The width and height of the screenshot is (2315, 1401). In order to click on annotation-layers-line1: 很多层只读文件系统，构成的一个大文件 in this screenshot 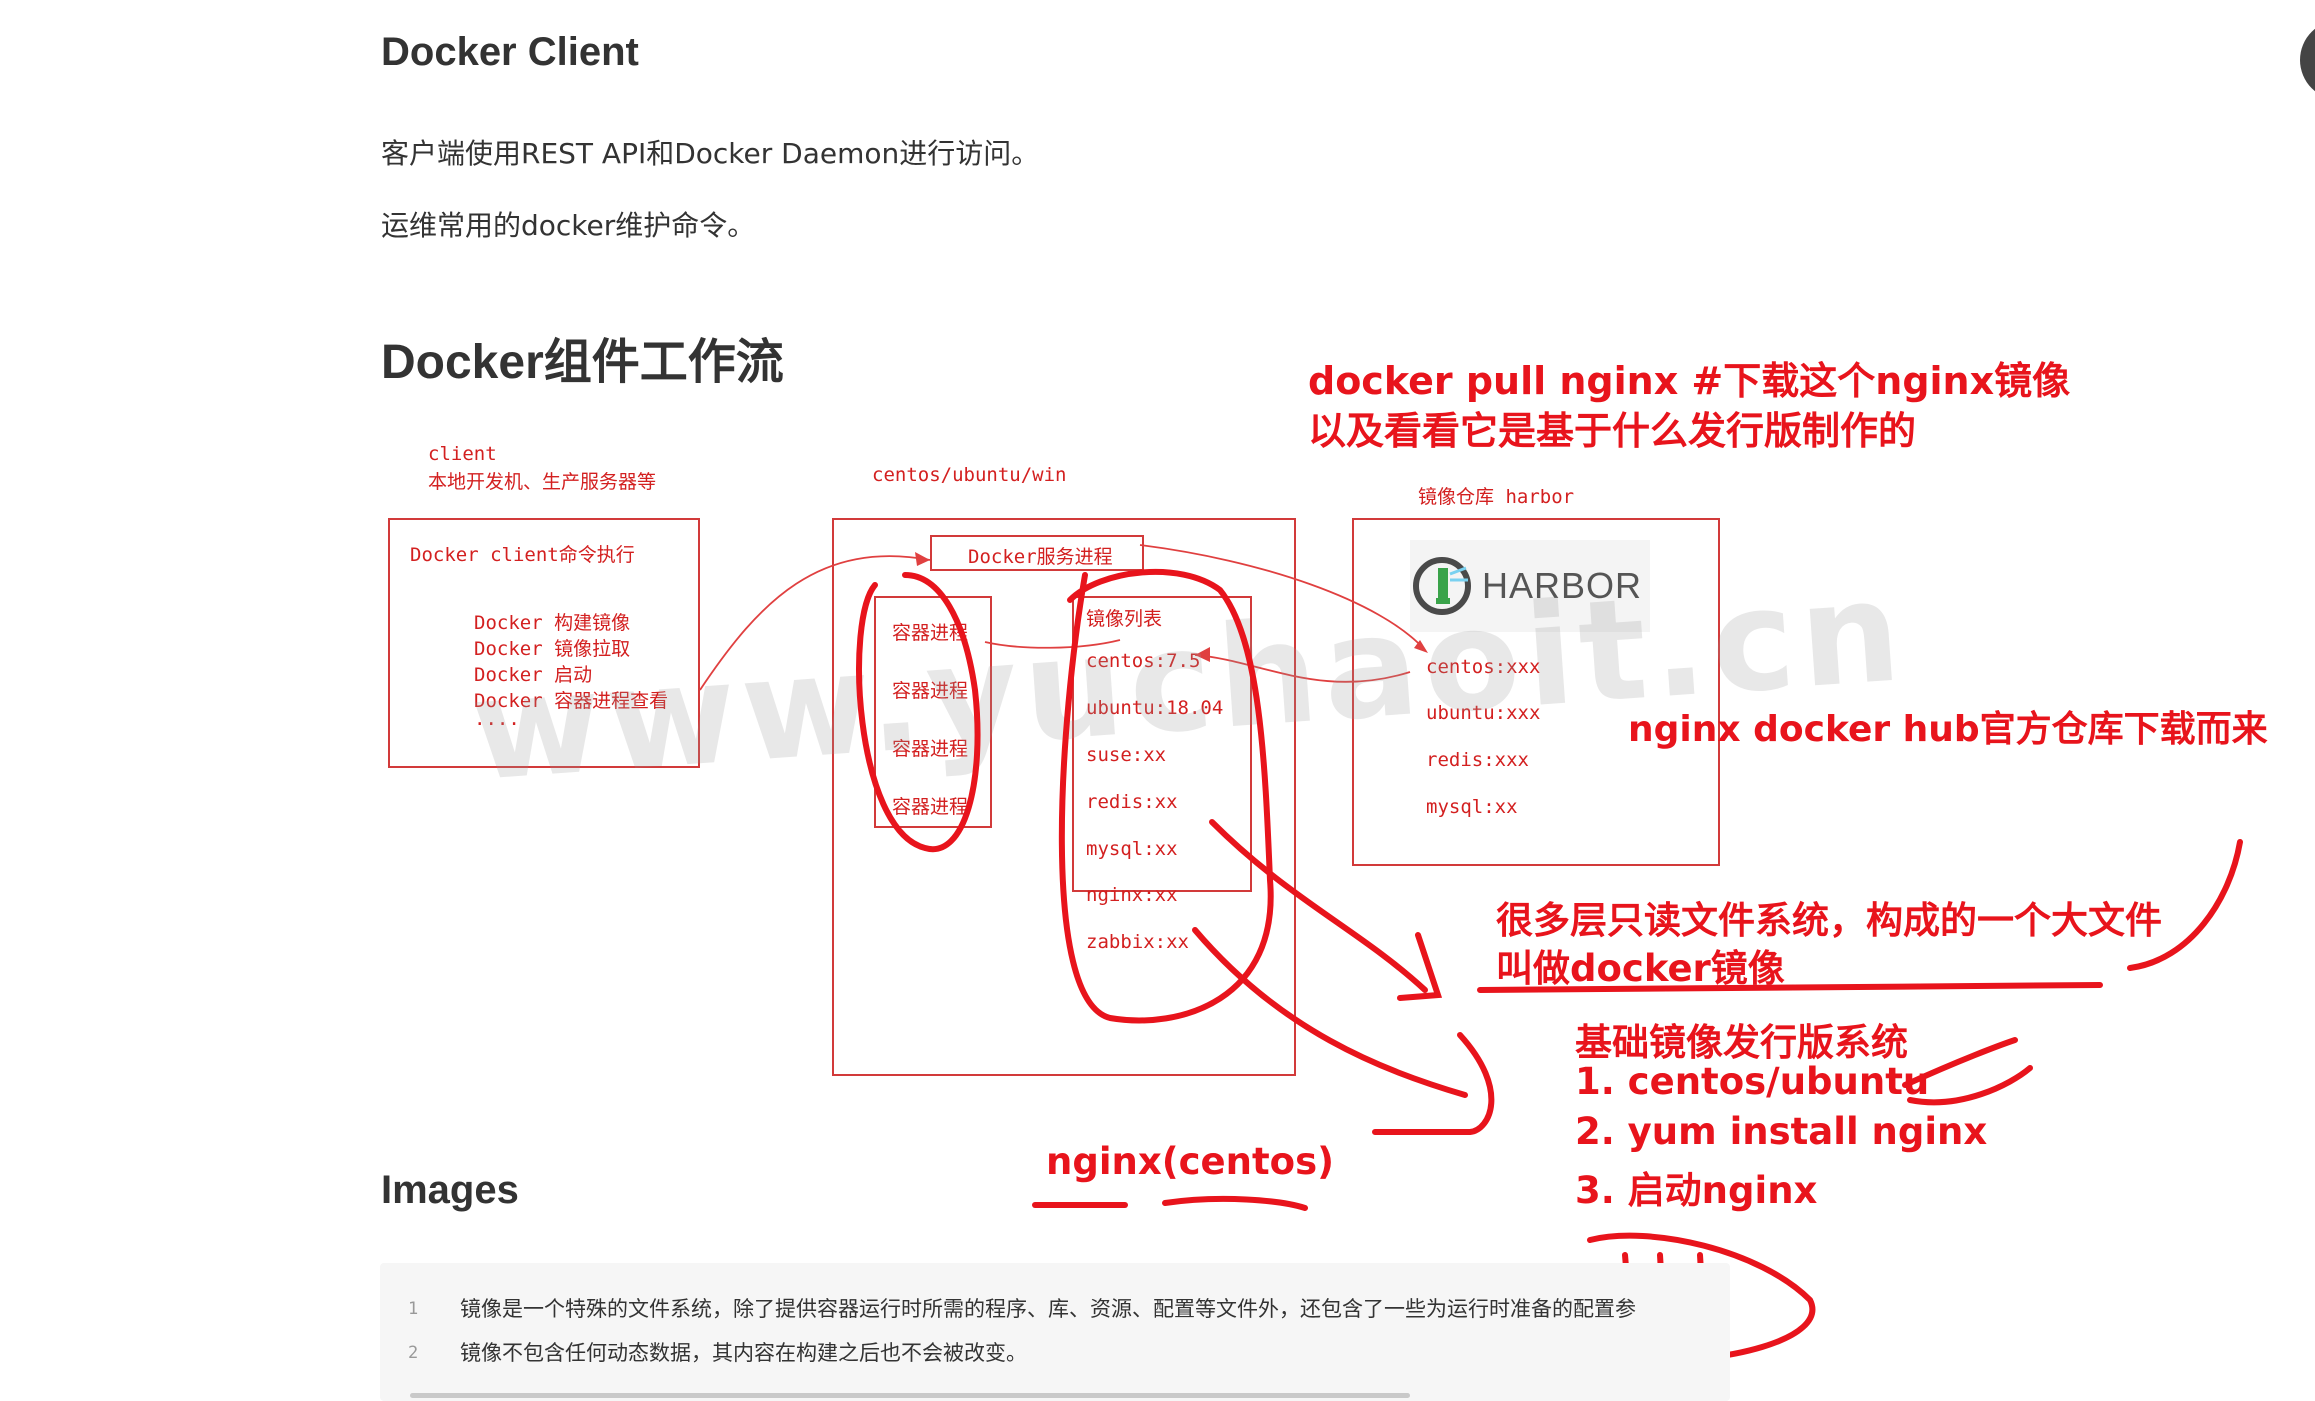, I will do `click(1829, 920)`.